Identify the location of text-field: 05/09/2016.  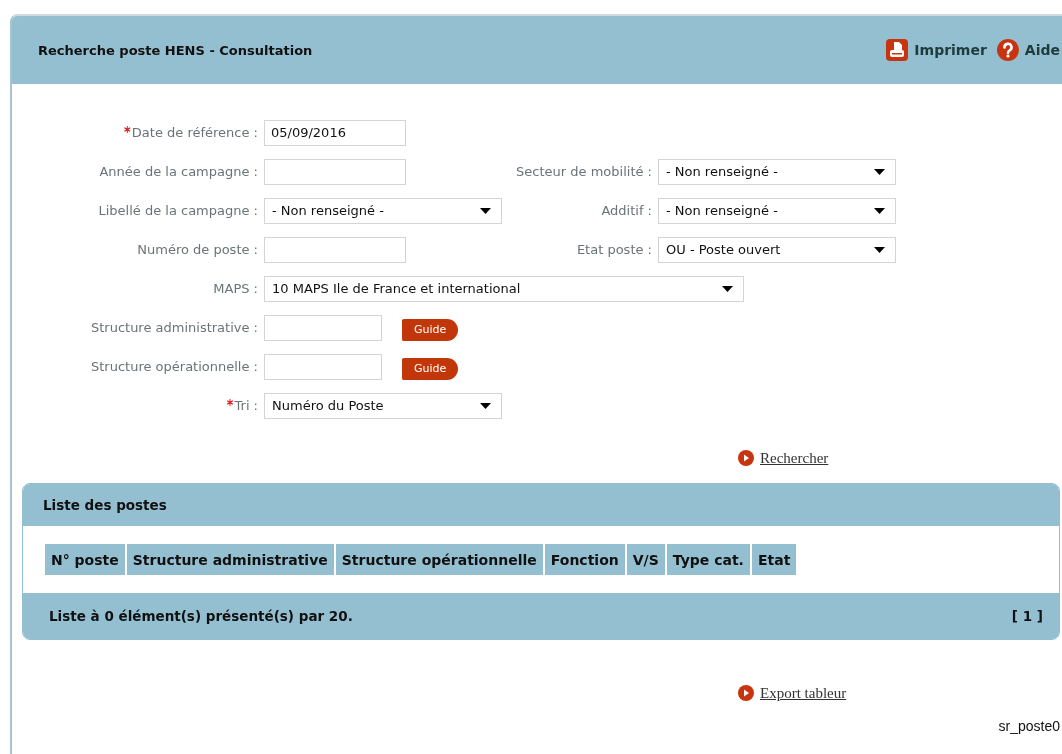
(335, 132).